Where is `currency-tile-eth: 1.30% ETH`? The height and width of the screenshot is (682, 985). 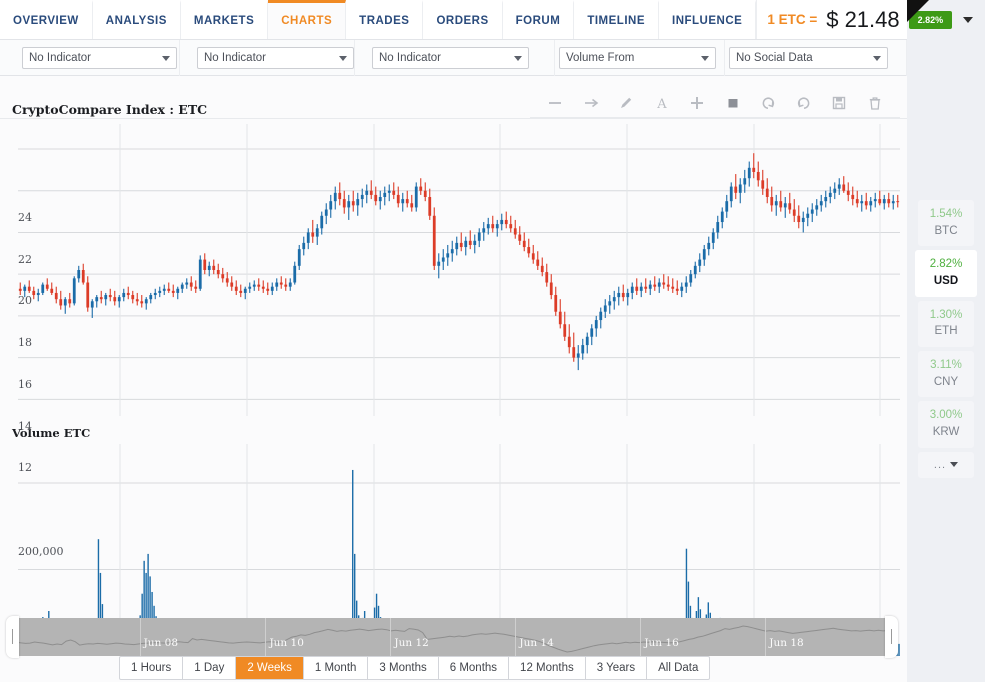 currency-tile-eth: 1.30% ETH is located at coordinates (946, 324).